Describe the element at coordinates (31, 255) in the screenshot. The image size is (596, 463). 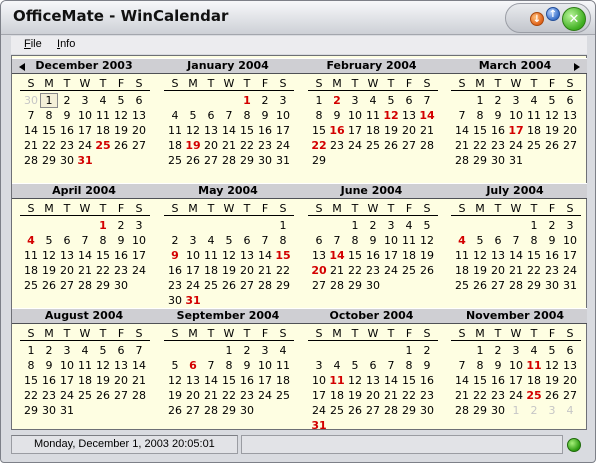
I see `day-cell: 11` at that location.